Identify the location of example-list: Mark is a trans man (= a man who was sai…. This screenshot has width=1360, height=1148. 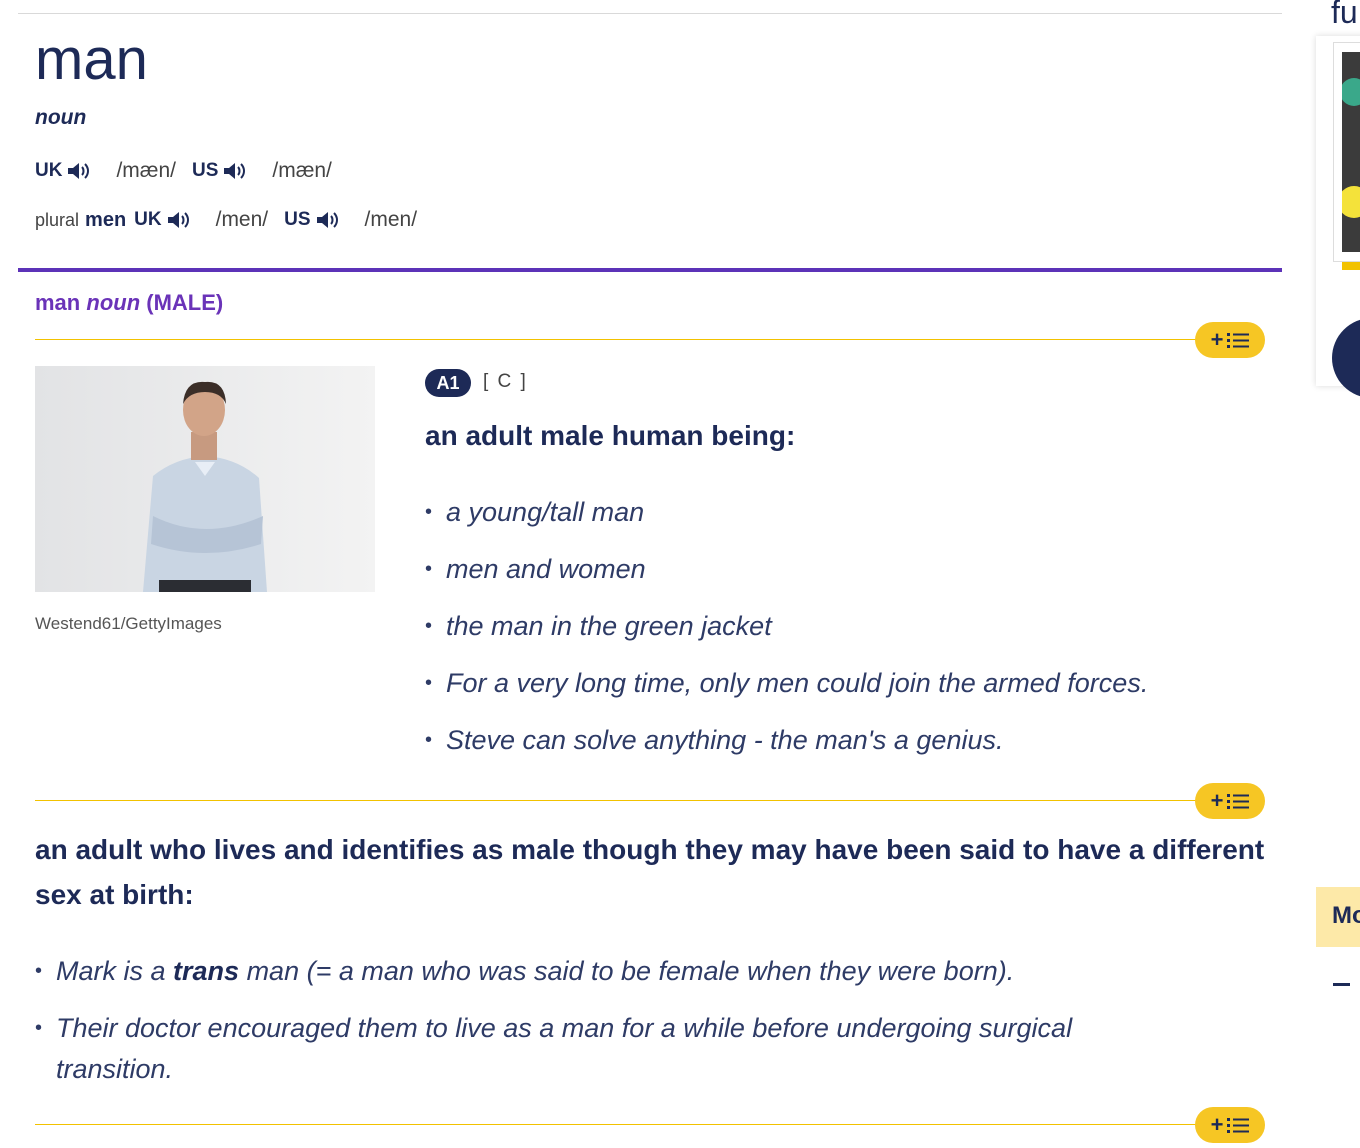
(610, 1020).